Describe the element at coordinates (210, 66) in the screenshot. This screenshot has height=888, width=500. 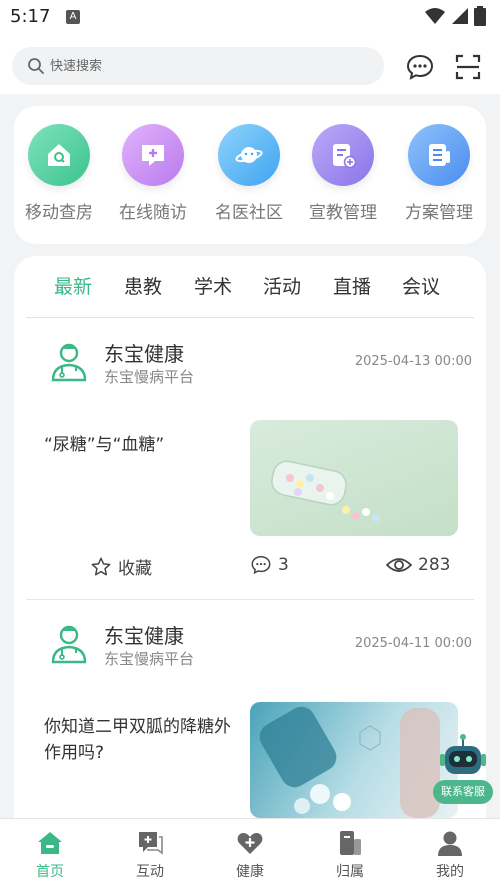
I see `search-input` at that location.